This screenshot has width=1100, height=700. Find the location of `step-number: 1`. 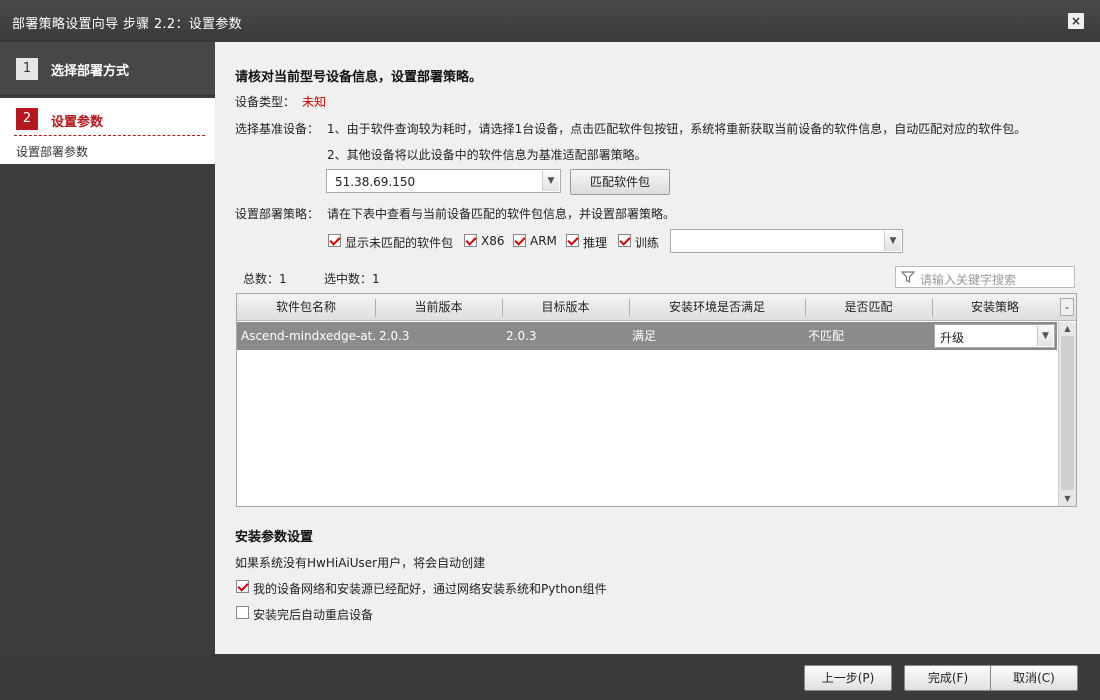

step-number: 1 is located at coordinates (27, 69).